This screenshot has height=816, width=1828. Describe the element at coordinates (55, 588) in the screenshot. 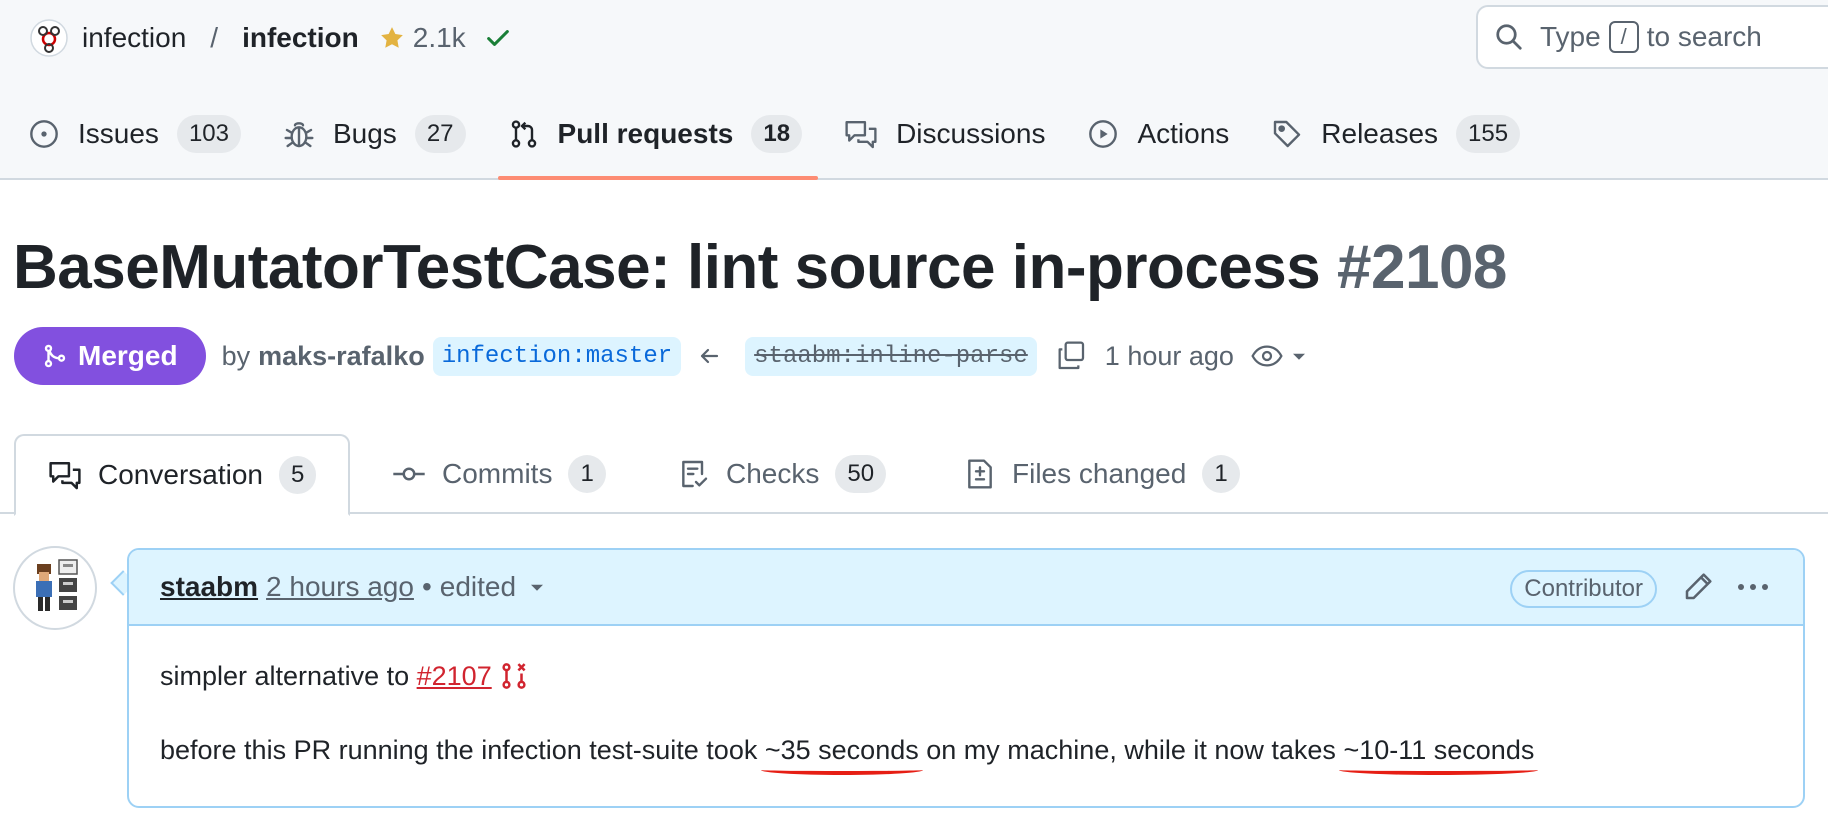

I see `avatar` at that location.